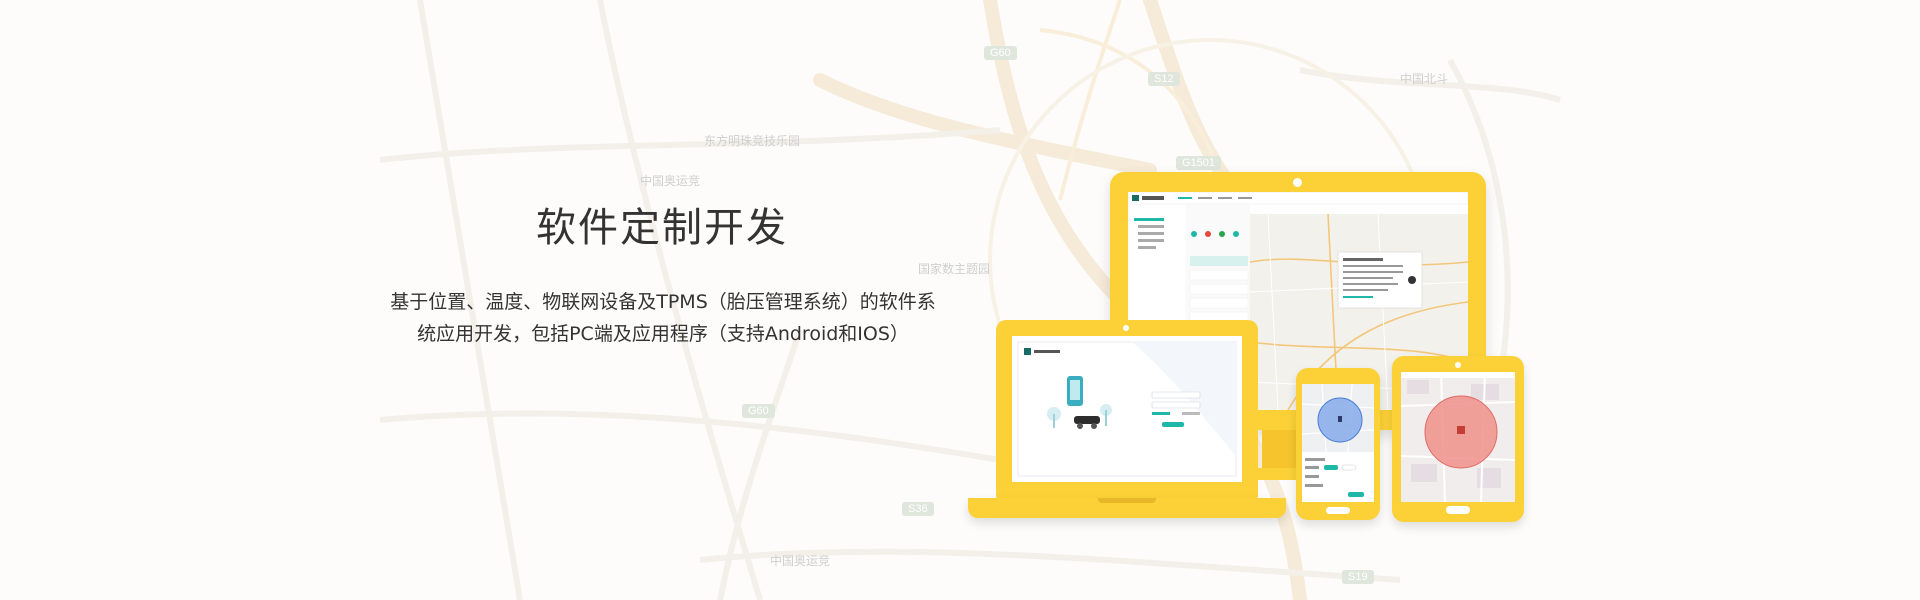  Describe the element at coordinates (1127, 500) in the screenshot. I see `laptop-notch` at that location.